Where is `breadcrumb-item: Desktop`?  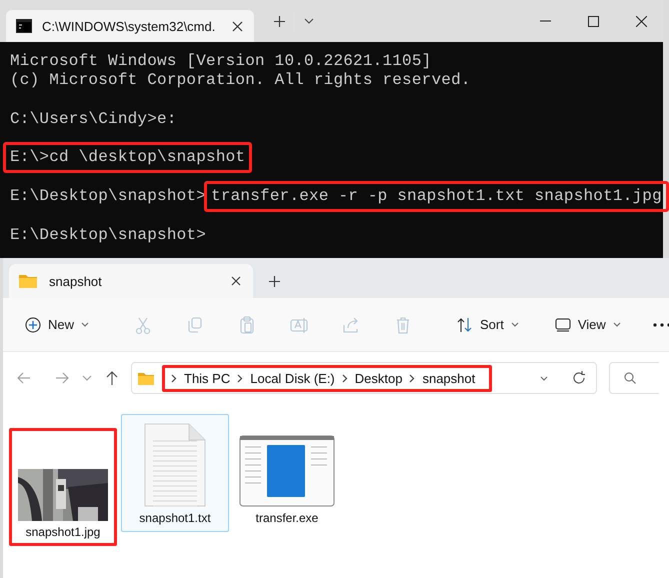 breadcrumb-item: Desktop is located at coordinates (378, 378).